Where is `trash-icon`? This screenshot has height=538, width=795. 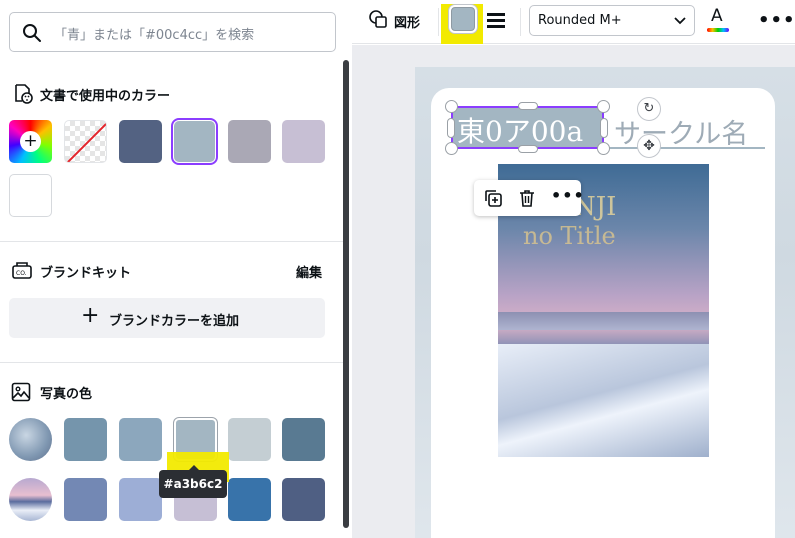
trash-icon is located at coordinates (527, 198).